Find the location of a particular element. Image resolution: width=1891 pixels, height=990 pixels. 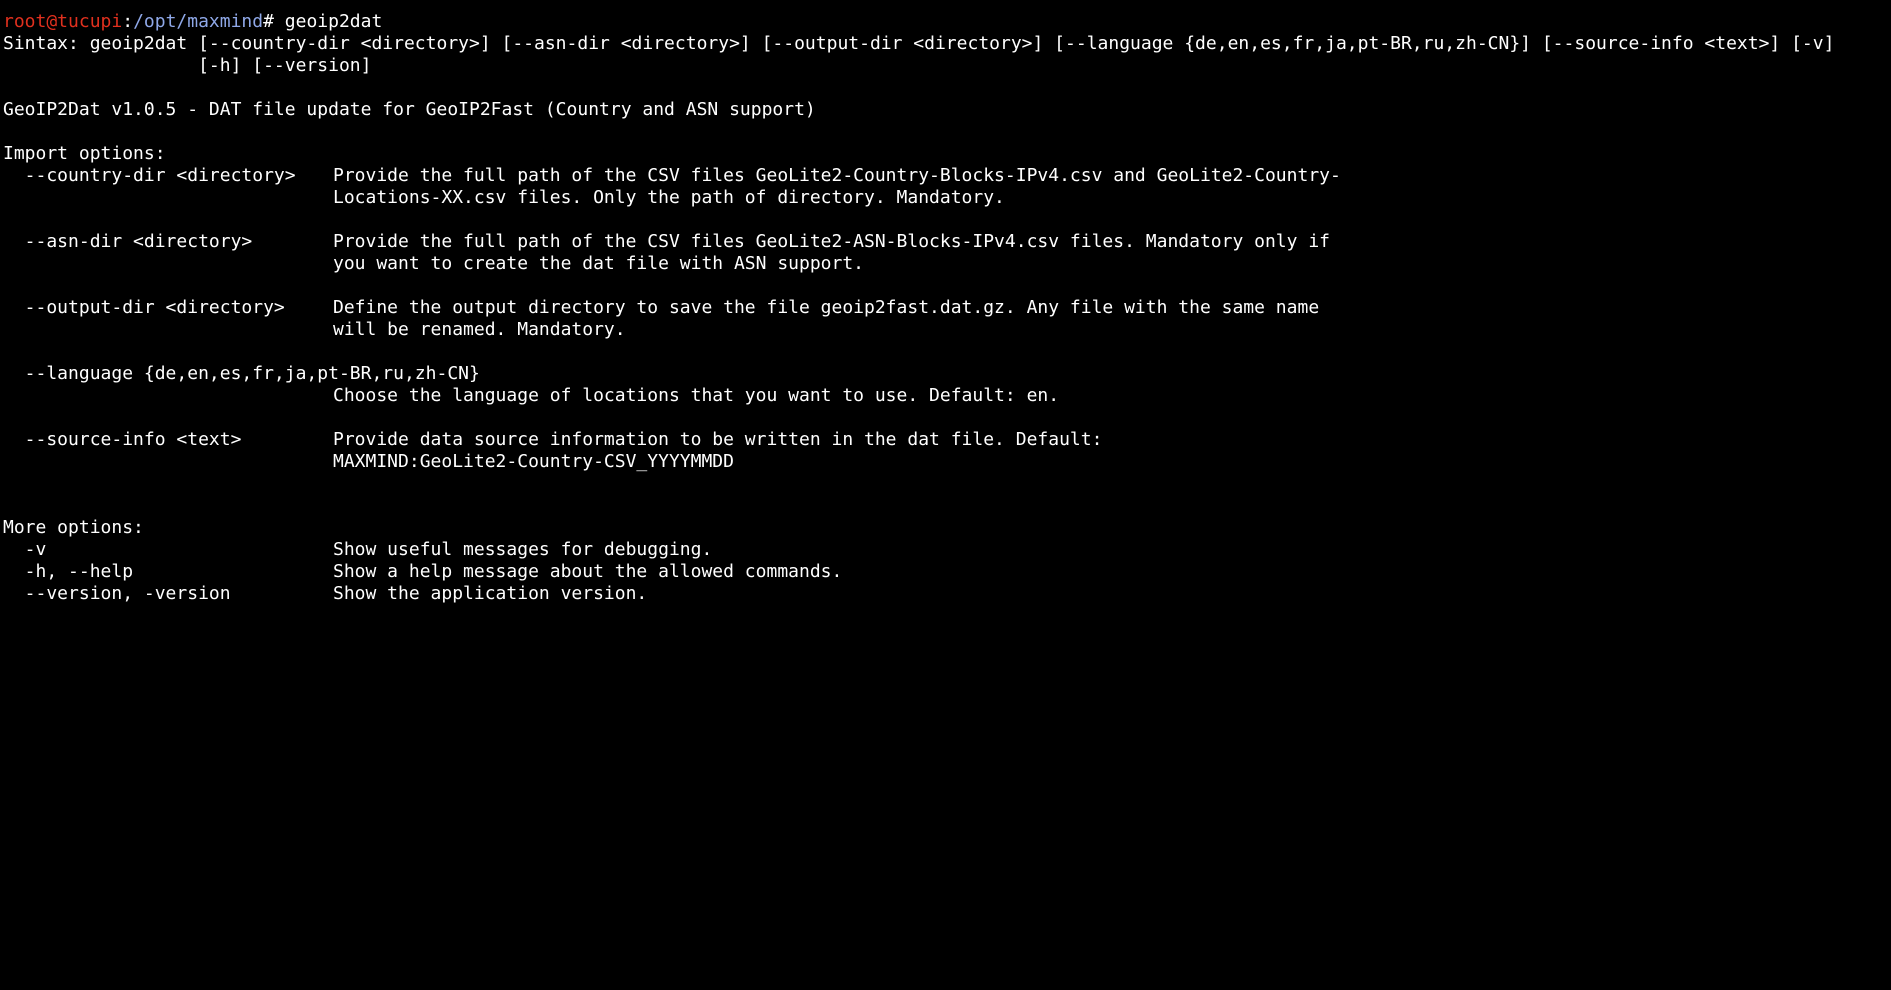

asn-dir-flag: --asn-dir <directory> is located at coordinates (128, 241).